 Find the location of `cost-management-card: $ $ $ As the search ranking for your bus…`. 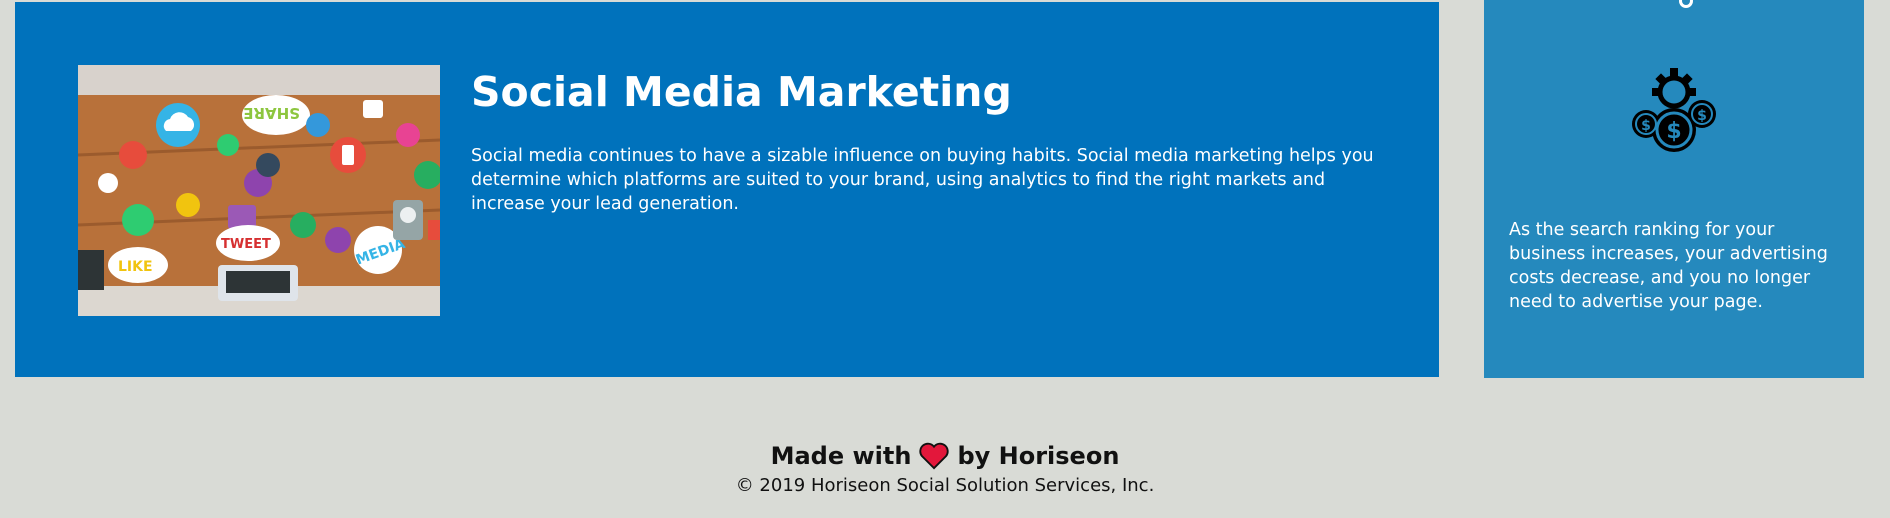

cost-management-card: $ $ $ As the search ranking for your bus… is located at coordinates (1674, 189).